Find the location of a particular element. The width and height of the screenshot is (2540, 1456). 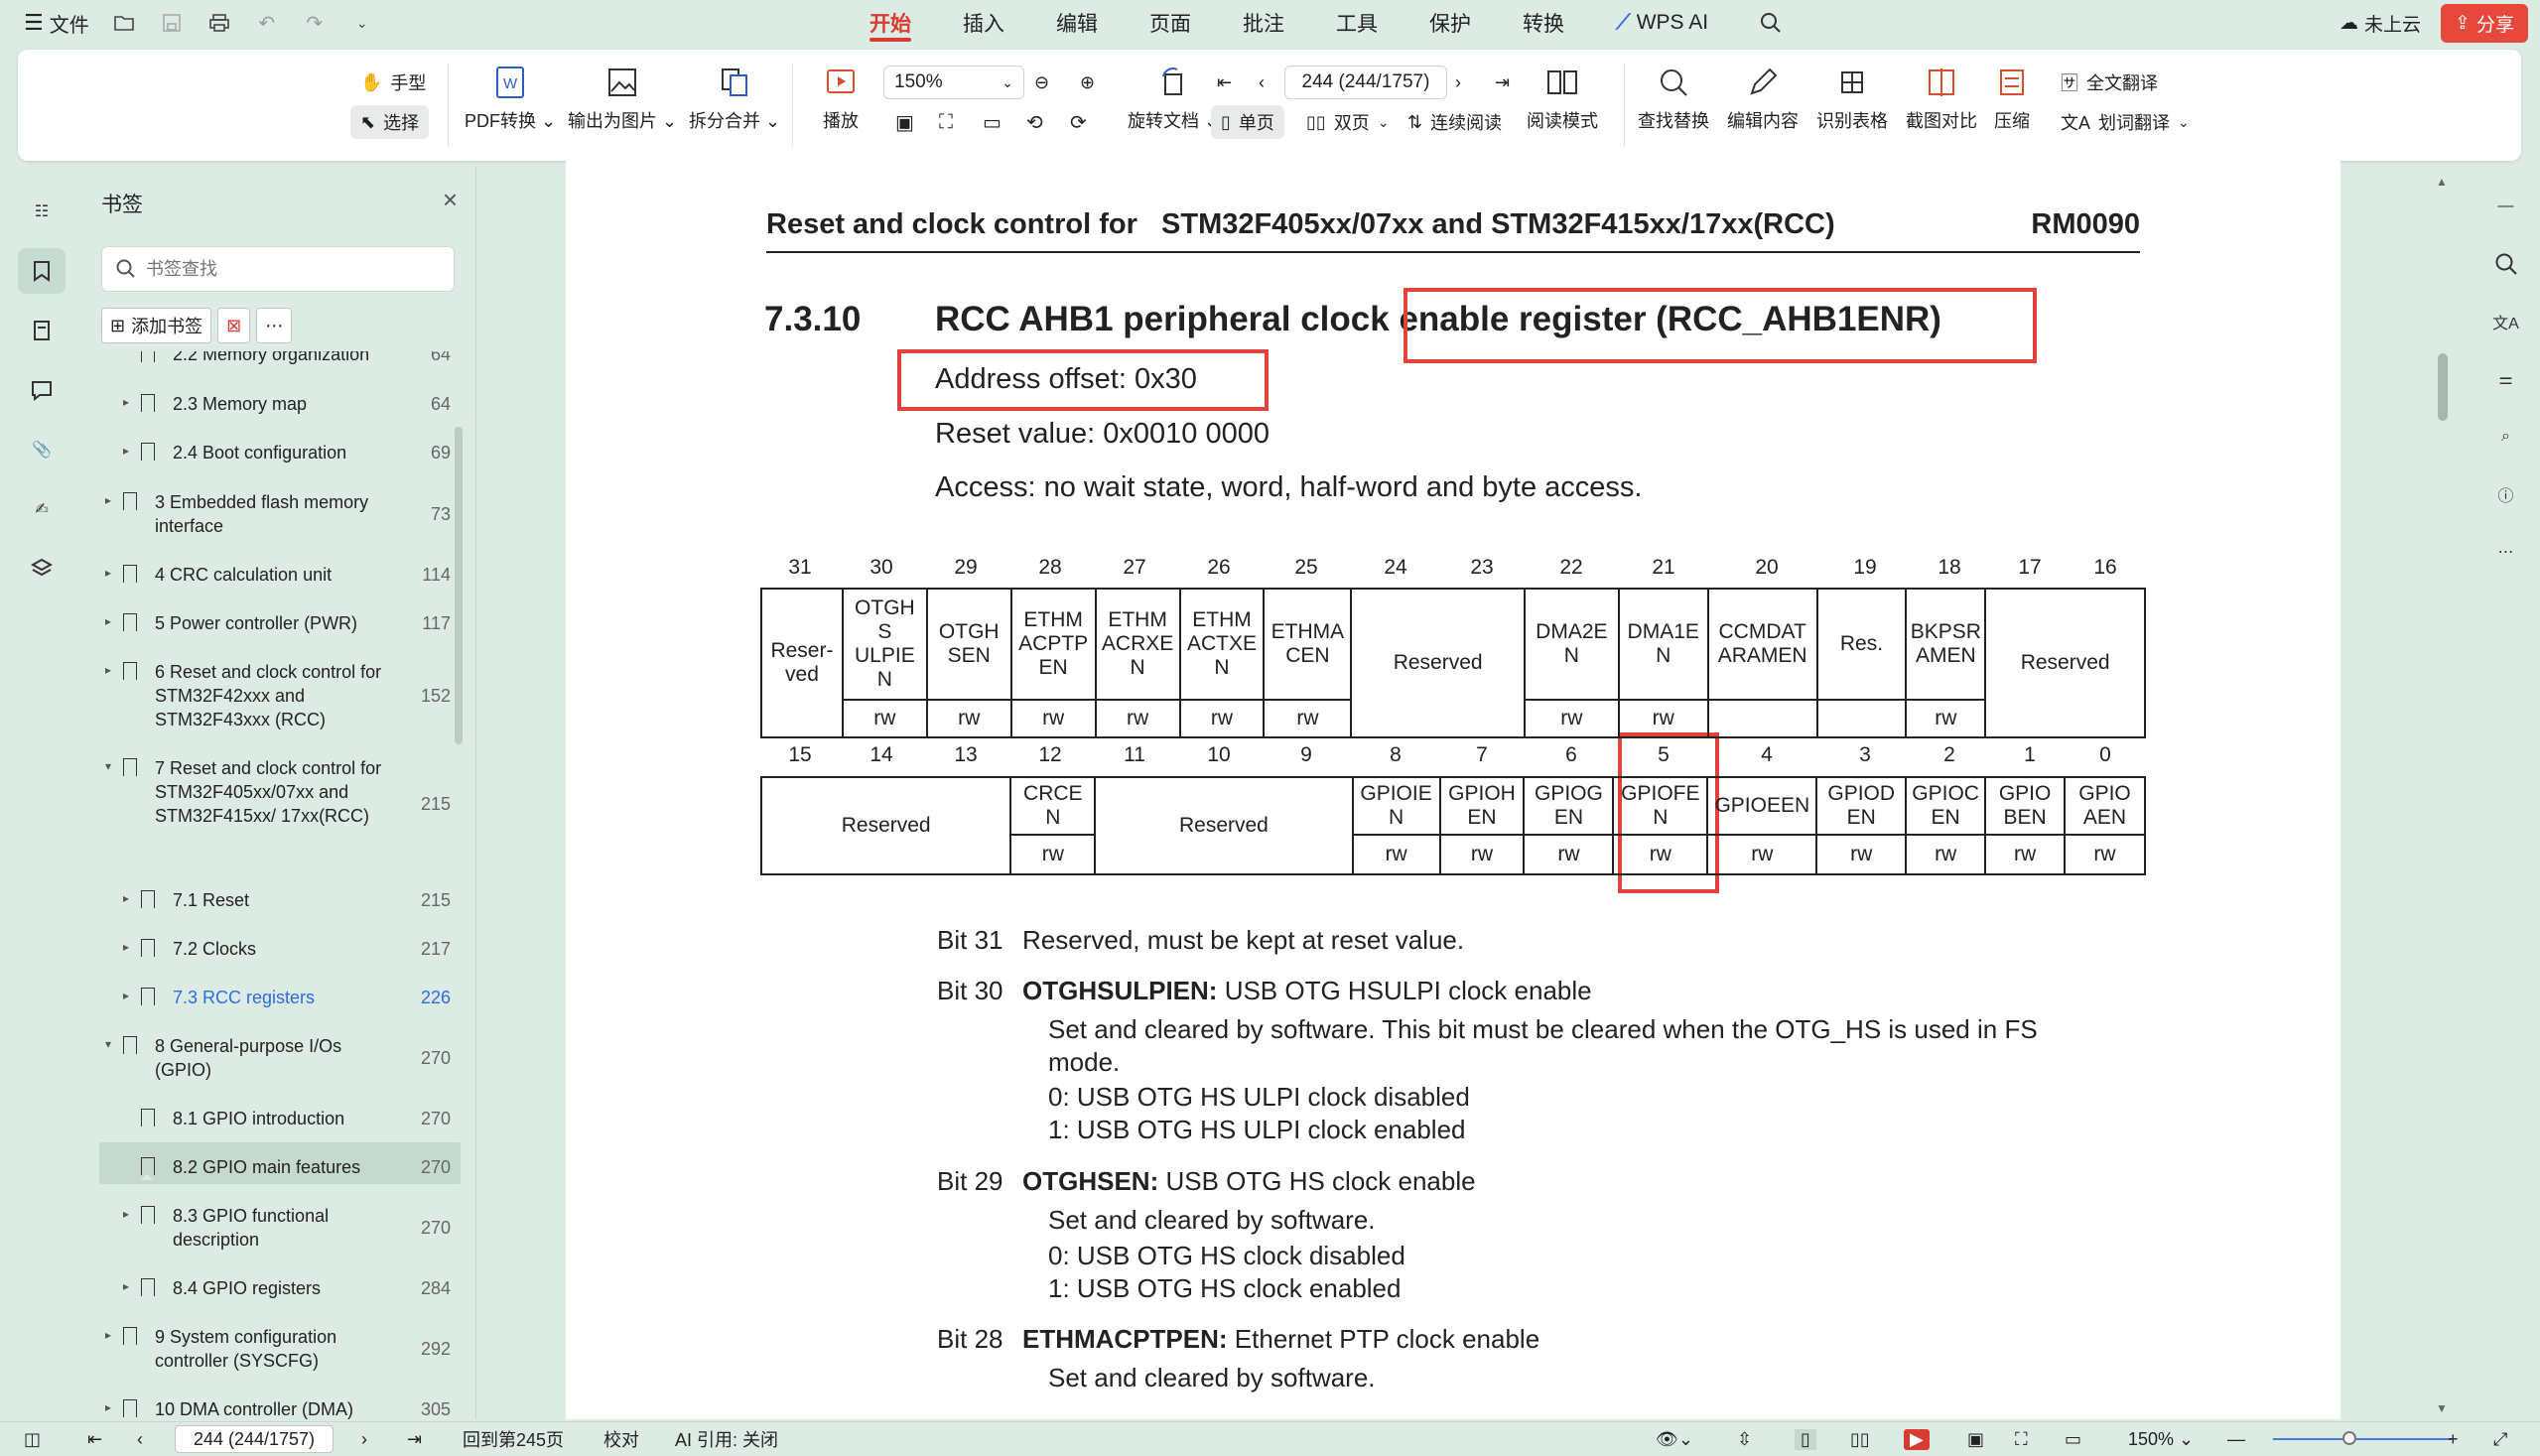

file-menu: ☰ 文件 is located at coordinates (56, 23).